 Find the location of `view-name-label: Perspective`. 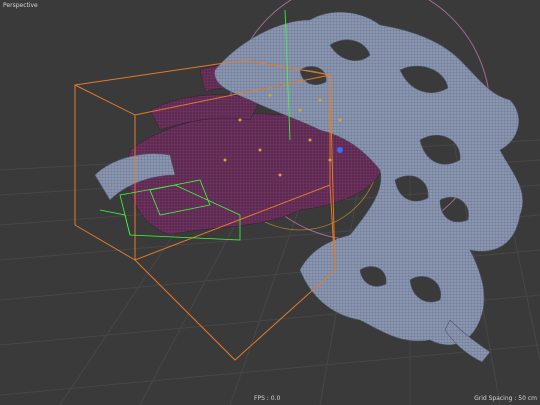

view-name-label: Perspective is located at coordinates (20, 5).